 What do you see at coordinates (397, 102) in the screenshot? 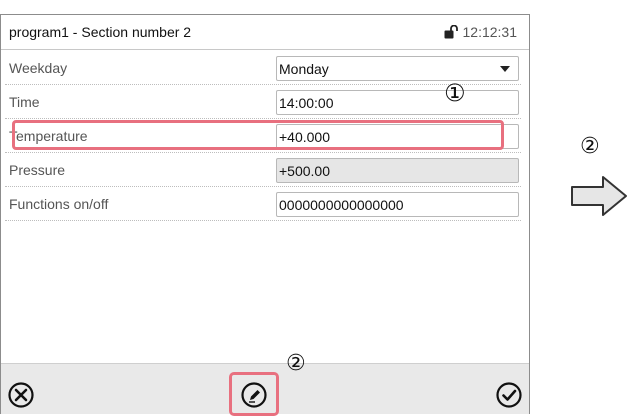
I see `time-field: 14:00:00` at bounding box center [397, 102].